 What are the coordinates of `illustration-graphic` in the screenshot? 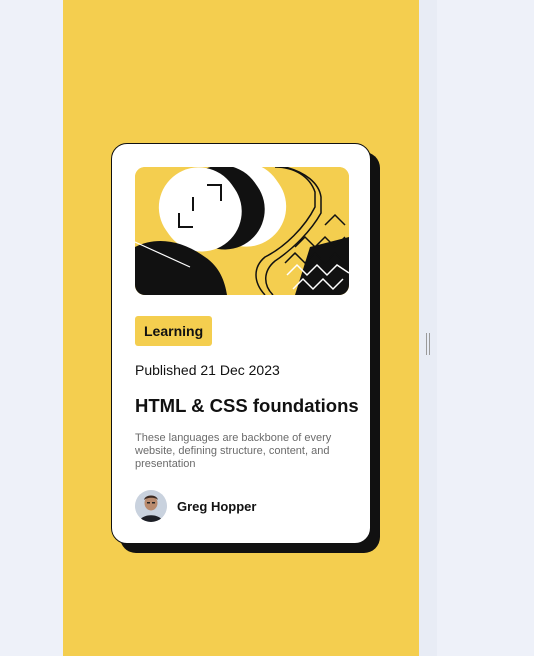 It's located at (242, 231).